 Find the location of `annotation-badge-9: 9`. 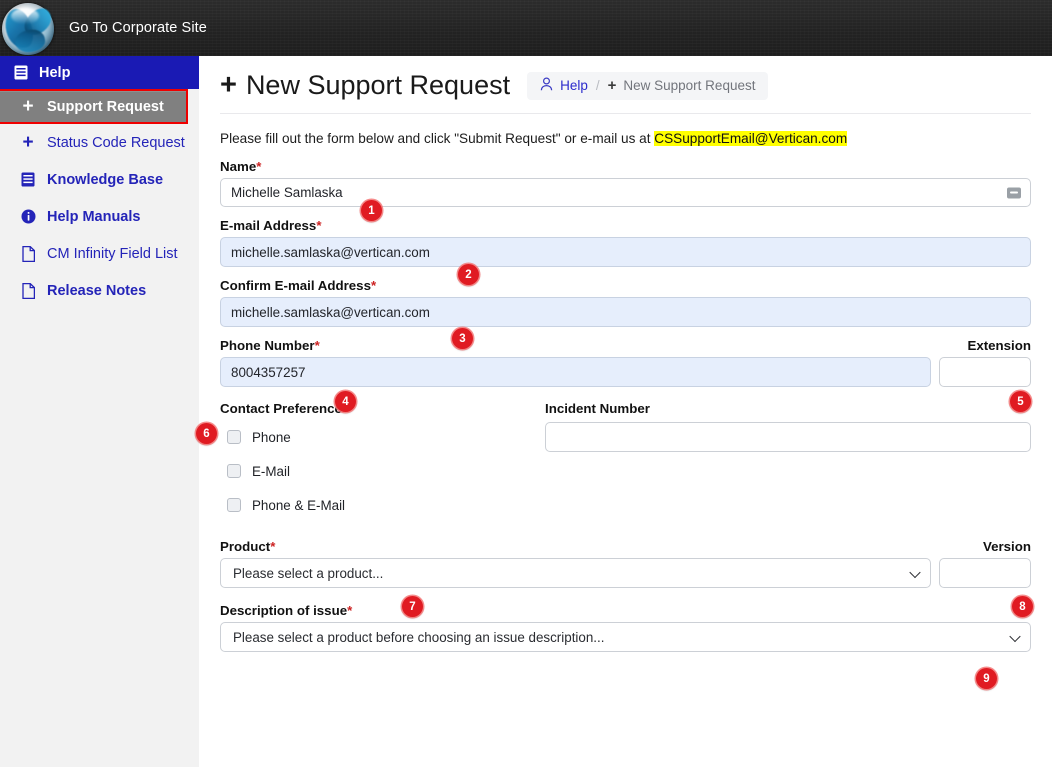

annotation-badge-9: 9 is located at coordinates (986, 678).